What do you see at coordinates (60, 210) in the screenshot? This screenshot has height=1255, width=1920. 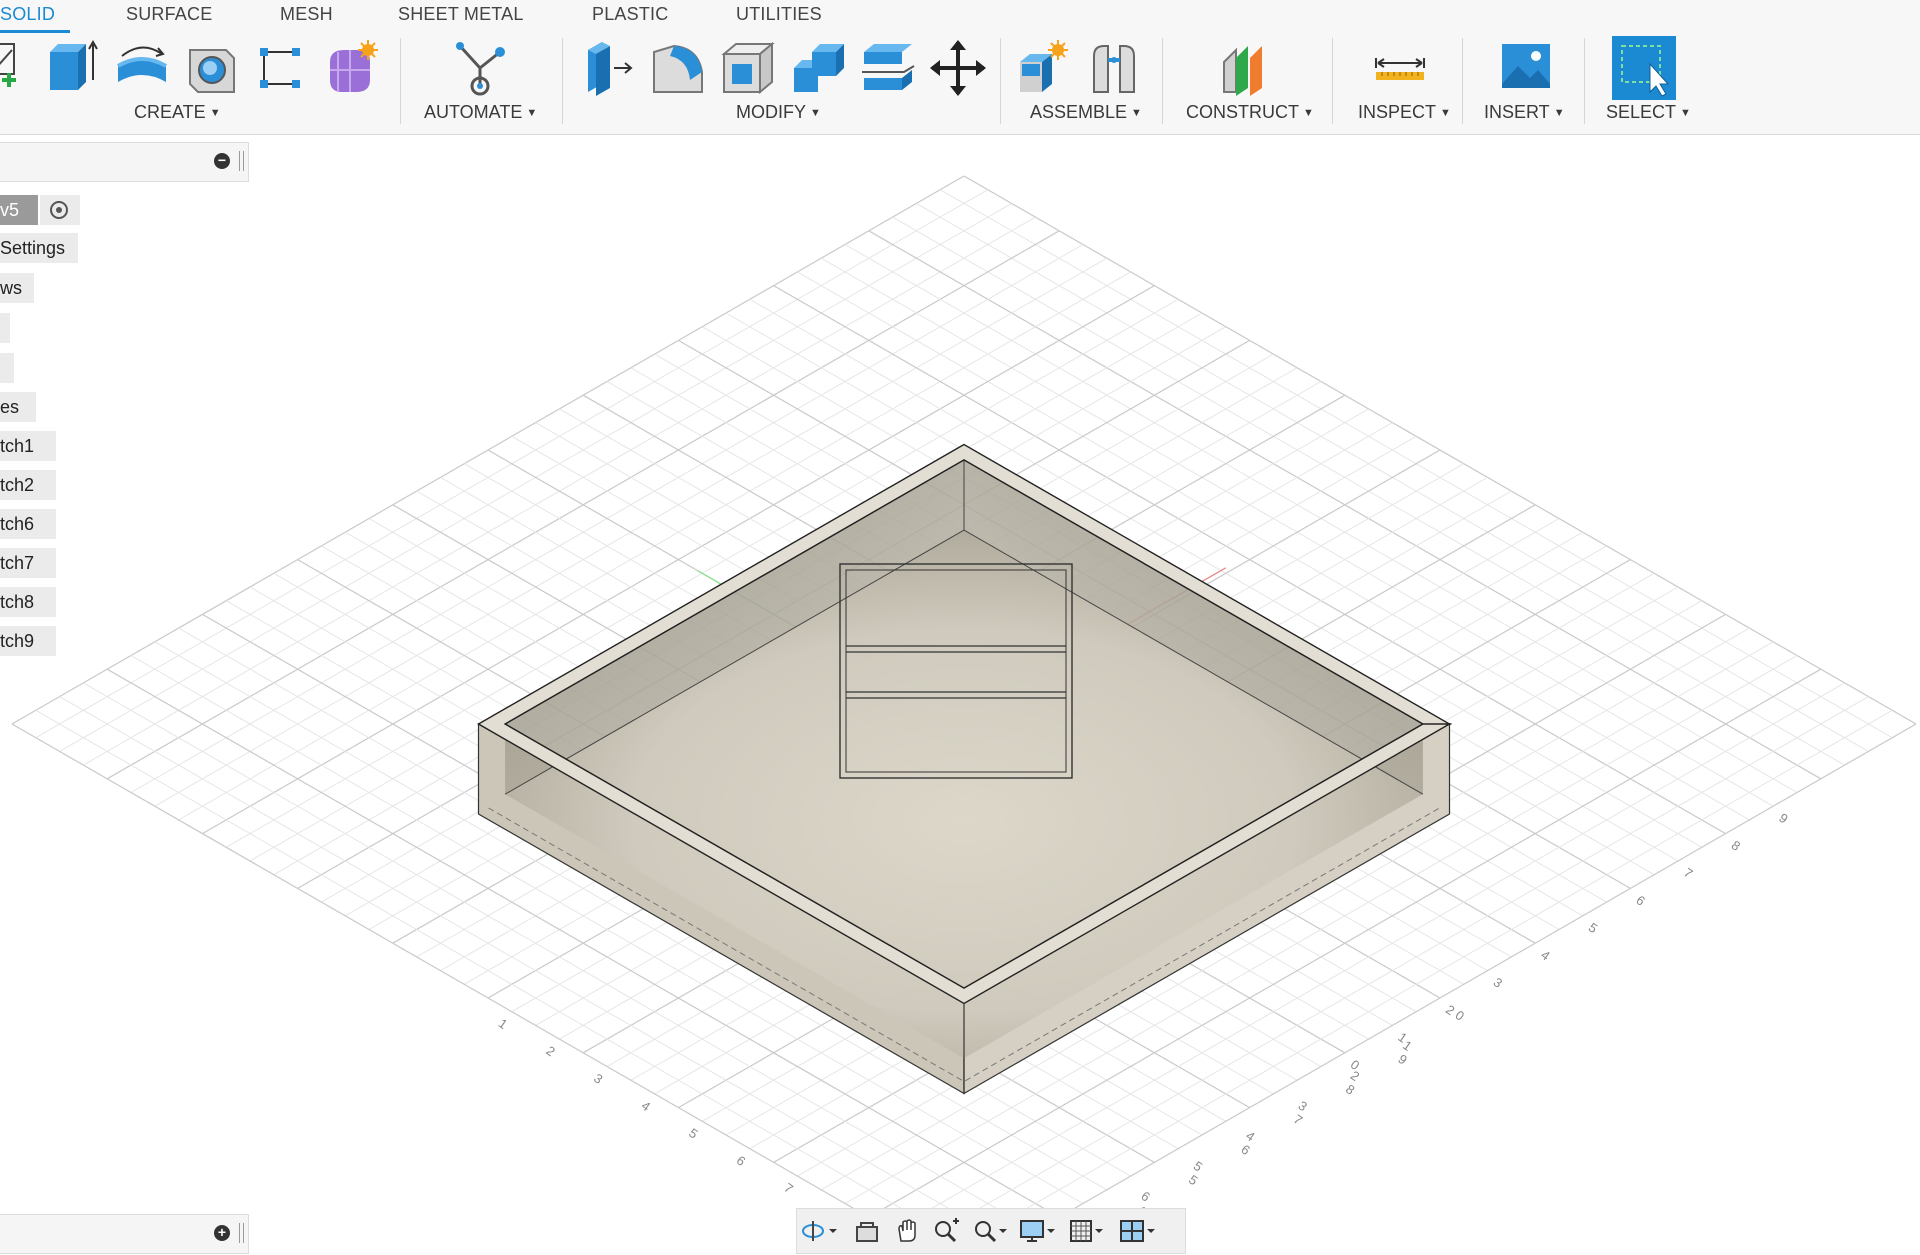 I see `activate-radio-icon` at bounding box center [60, 210].